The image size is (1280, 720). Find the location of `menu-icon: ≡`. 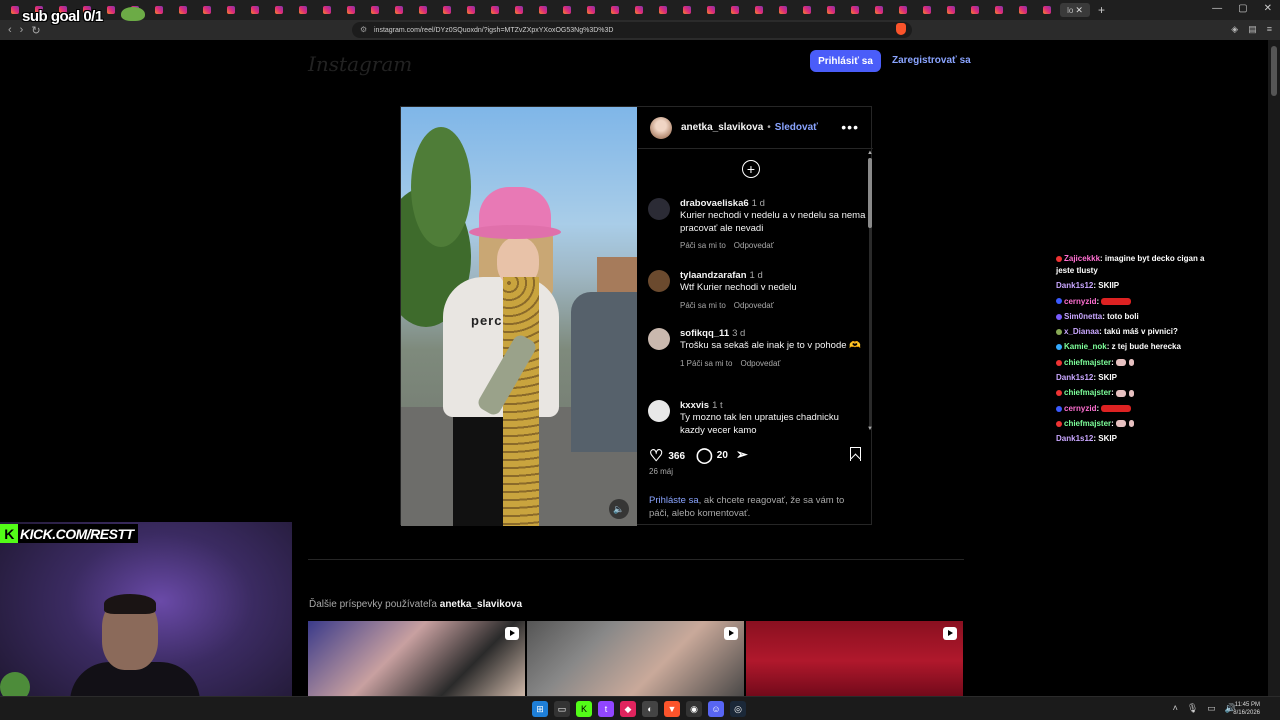

menu-icon: ≡ is located at coordinates (1269, 29).